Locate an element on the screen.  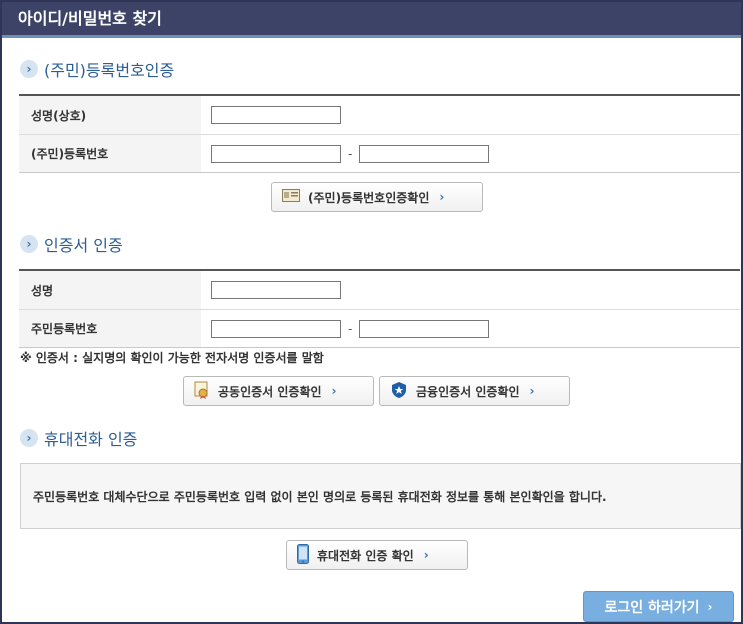
go-to-login-button: 로그인 하러가기 › is located at coordinates (658, 606).